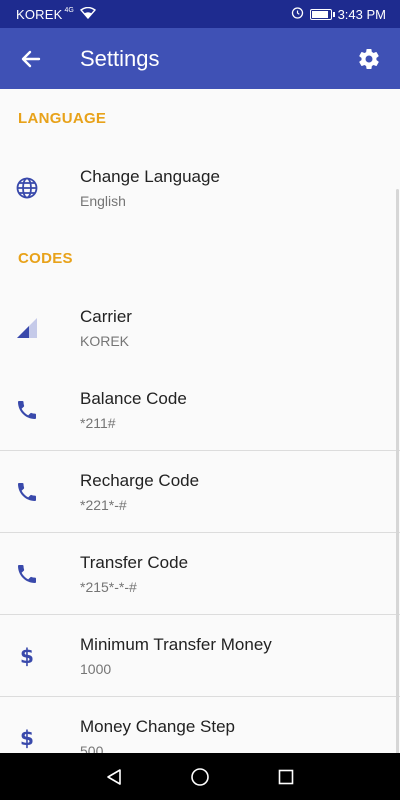 The width and height of the screenshot is (400, 800). Describe the element at coordinates (297, 14) in the screenshot. I see `alarm-icon` at that location.